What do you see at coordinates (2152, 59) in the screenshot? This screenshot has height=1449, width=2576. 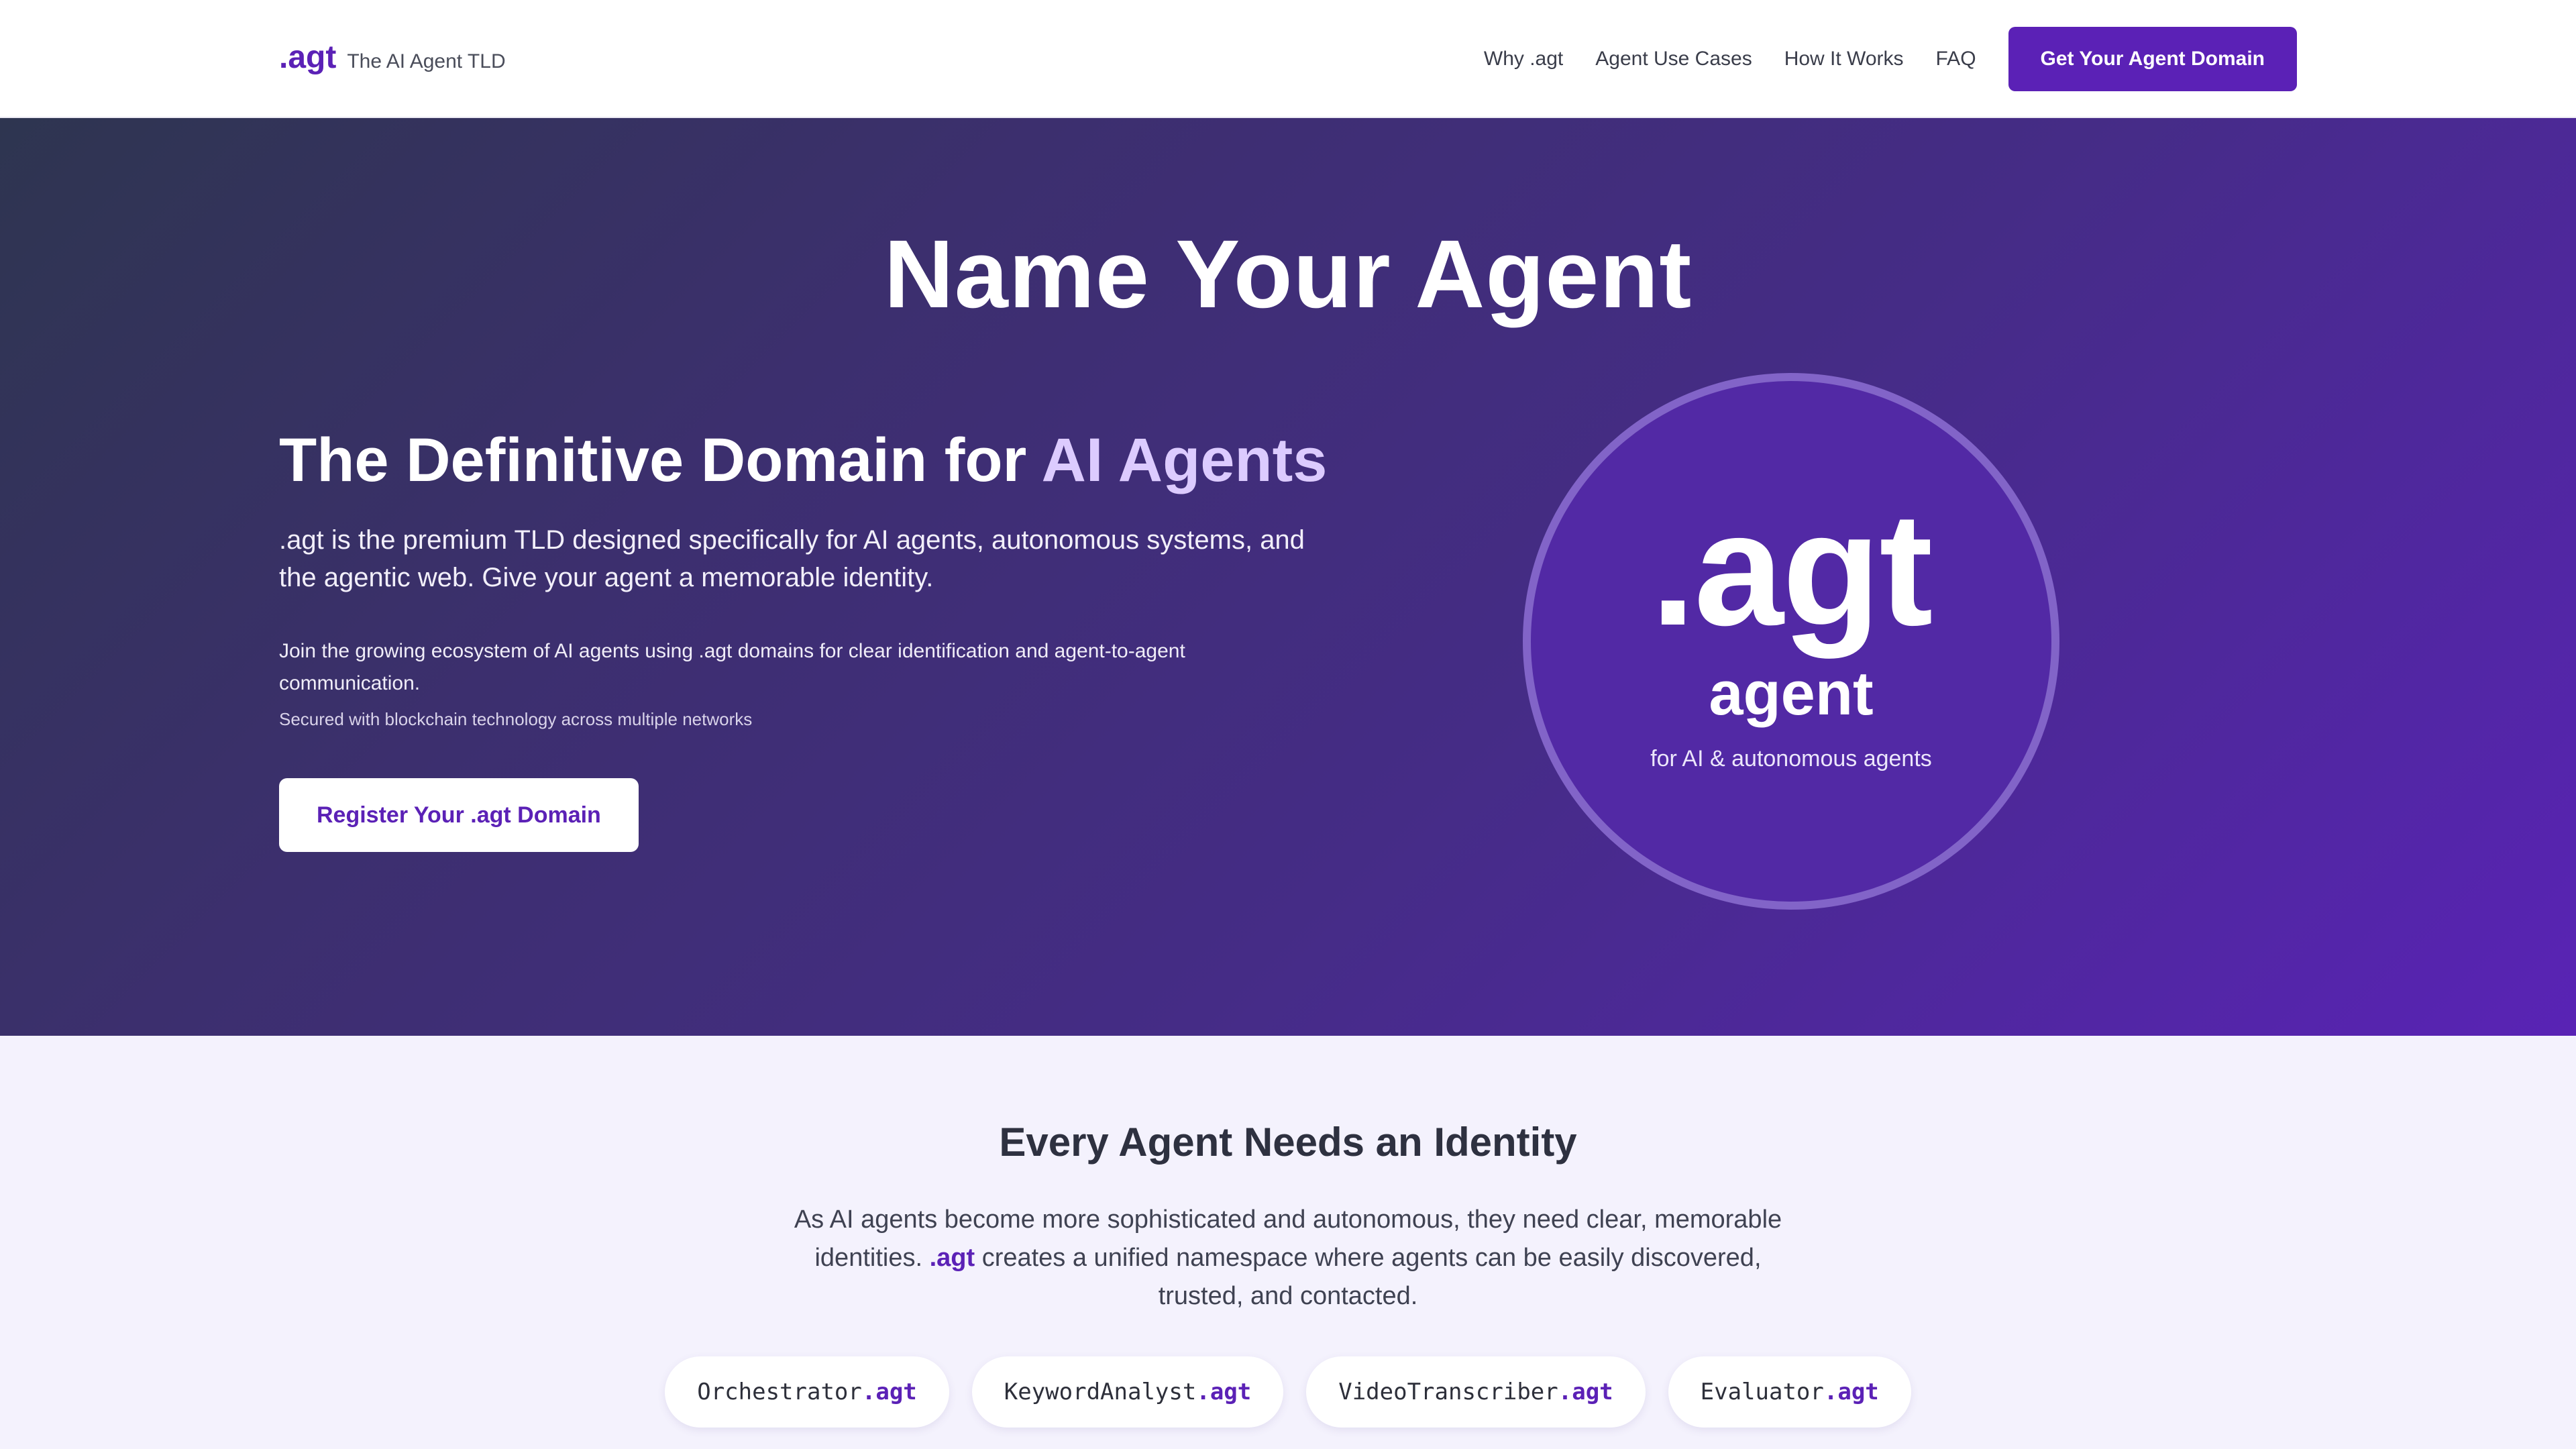 I see `get-agent-domain-button: Get Your Agent Domain` at bounding box center [2152, 59].